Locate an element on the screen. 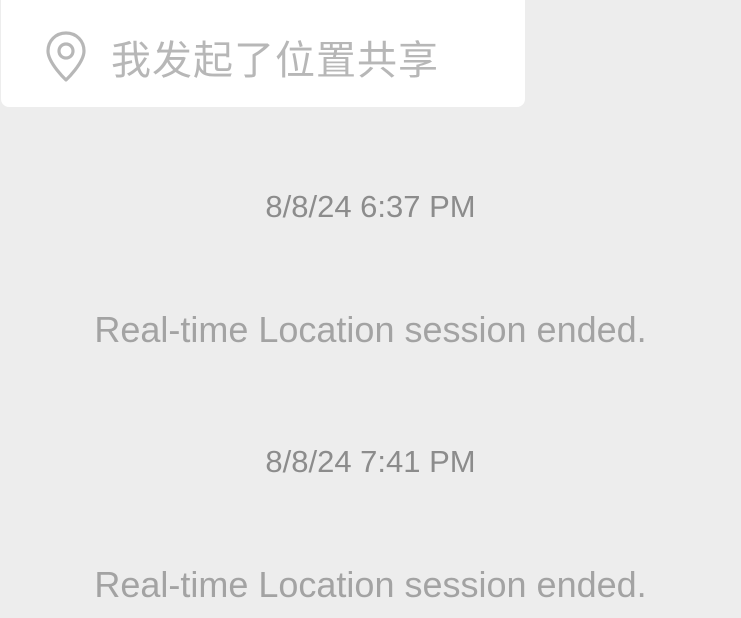 The height and width of the screenshot is (618, 741). timestamp: 8/8/24 6:37 PM is located at coordinates (370, 206).